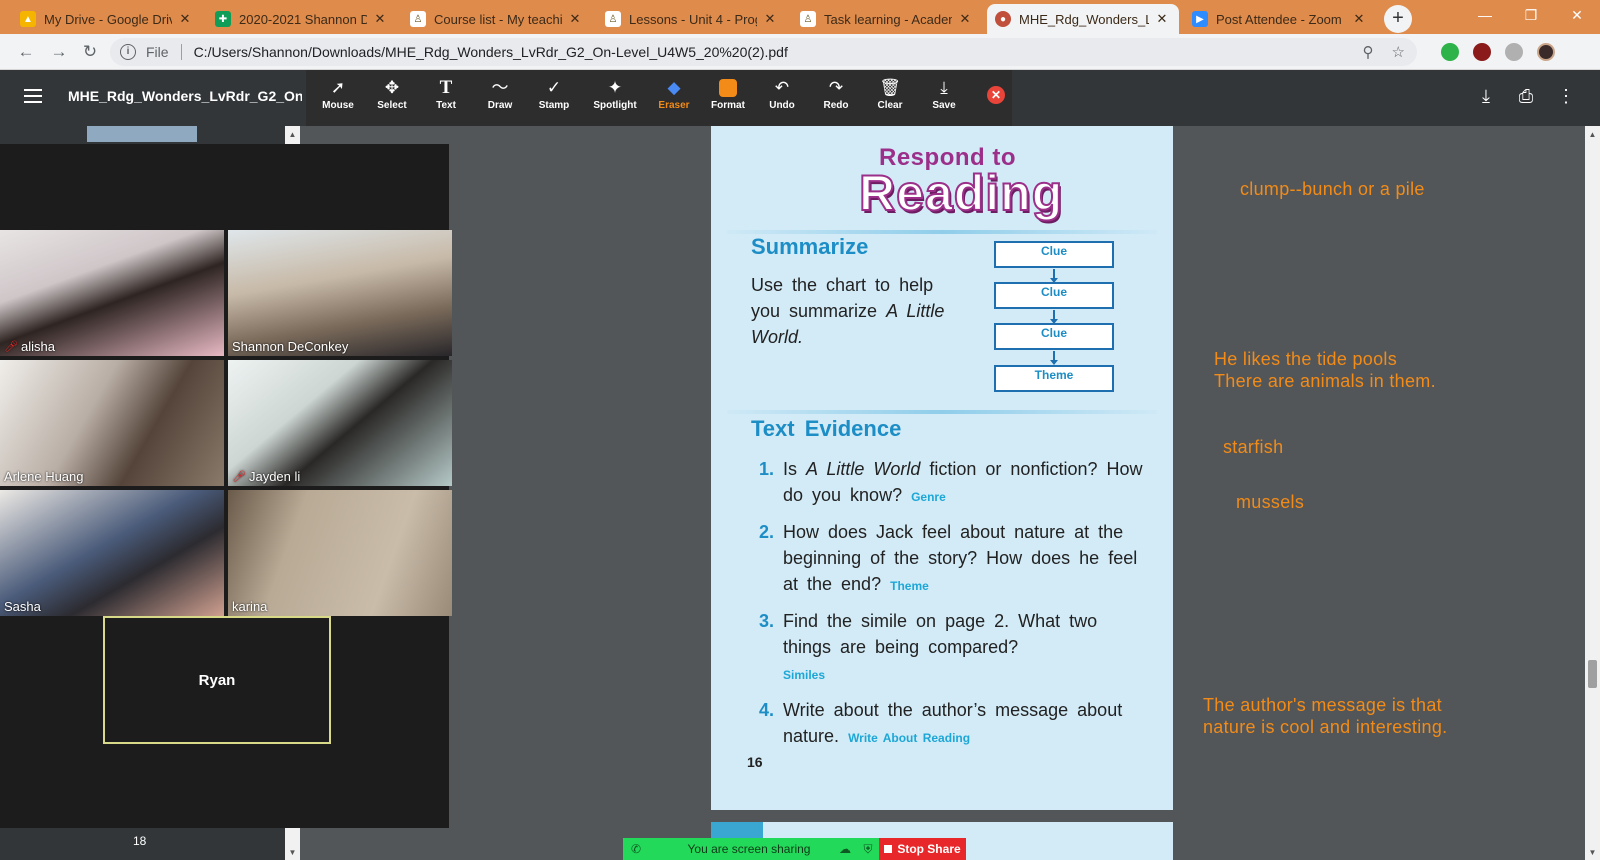 The height and width of the screenshot is (860, 1600). Describe the element at coordinates (1368, 52) in the screenshot. I see `zoom-magnifier-icon: ⚲` at that location.